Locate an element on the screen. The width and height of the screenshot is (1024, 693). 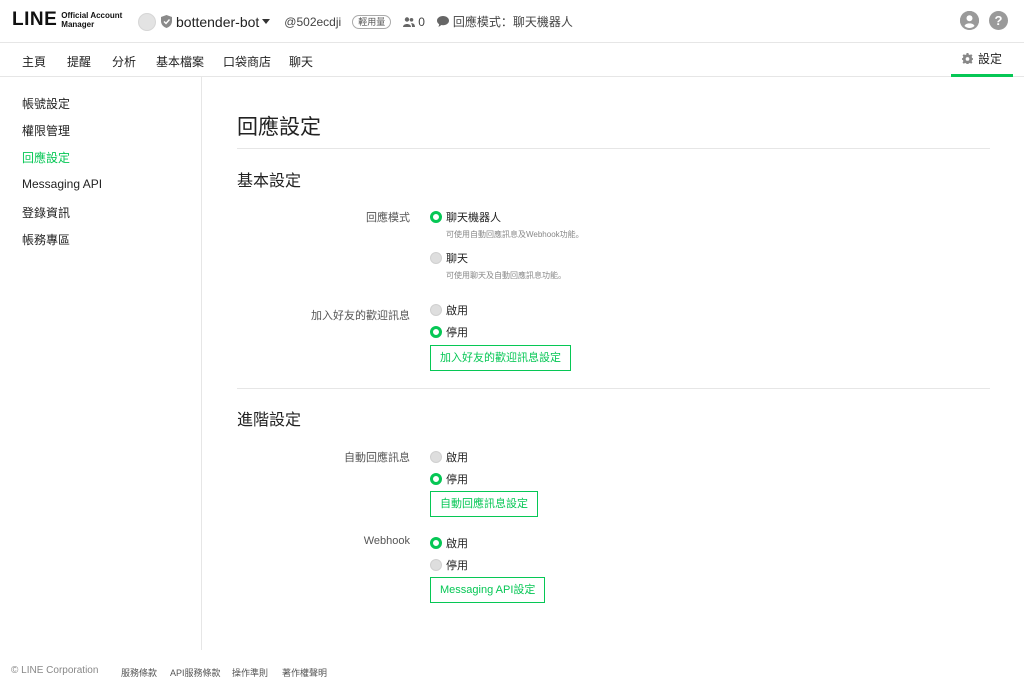
nav-settings: 設定 is located at coordinates (982, 60).